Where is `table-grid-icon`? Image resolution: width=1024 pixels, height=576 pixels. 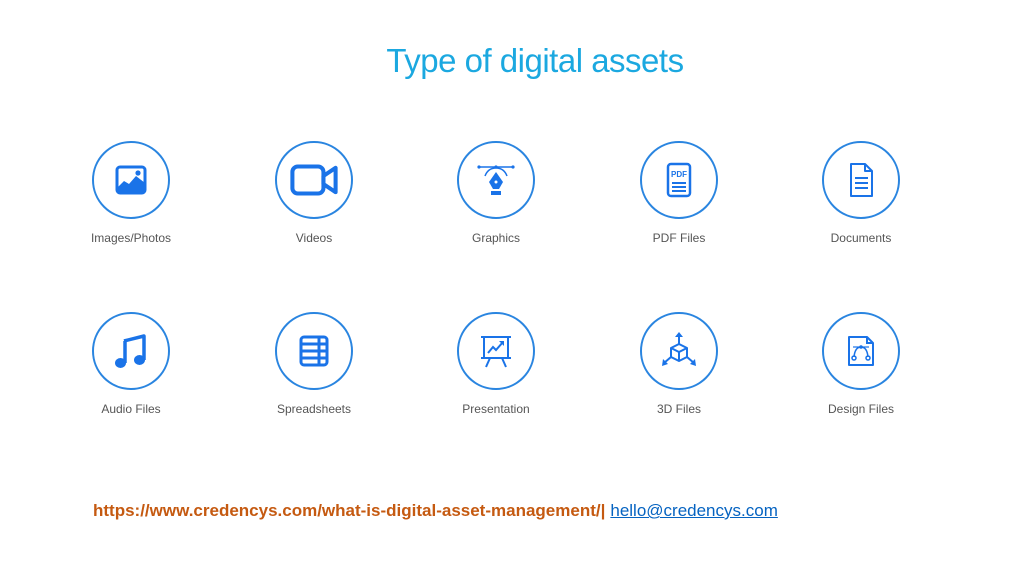 table-grid-icon is located at coordinates (314, 351).